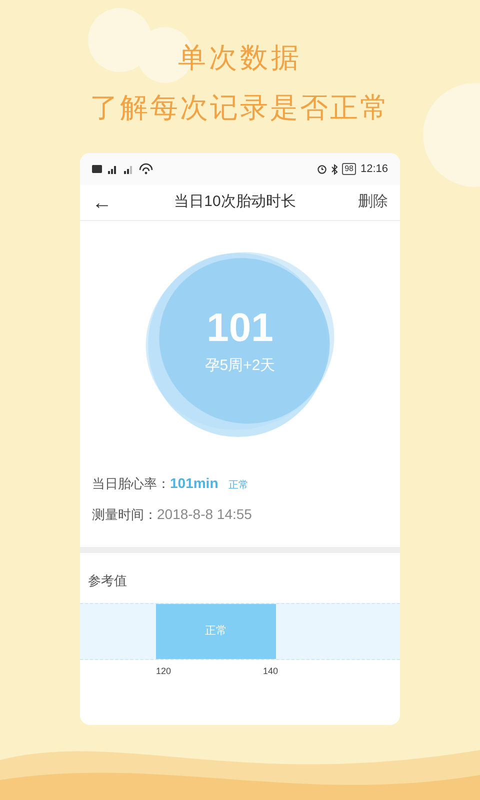 This screenshot has height=800, width=480. I want to click on screen-title: 当日10次胎动时长, so click(235, 202).